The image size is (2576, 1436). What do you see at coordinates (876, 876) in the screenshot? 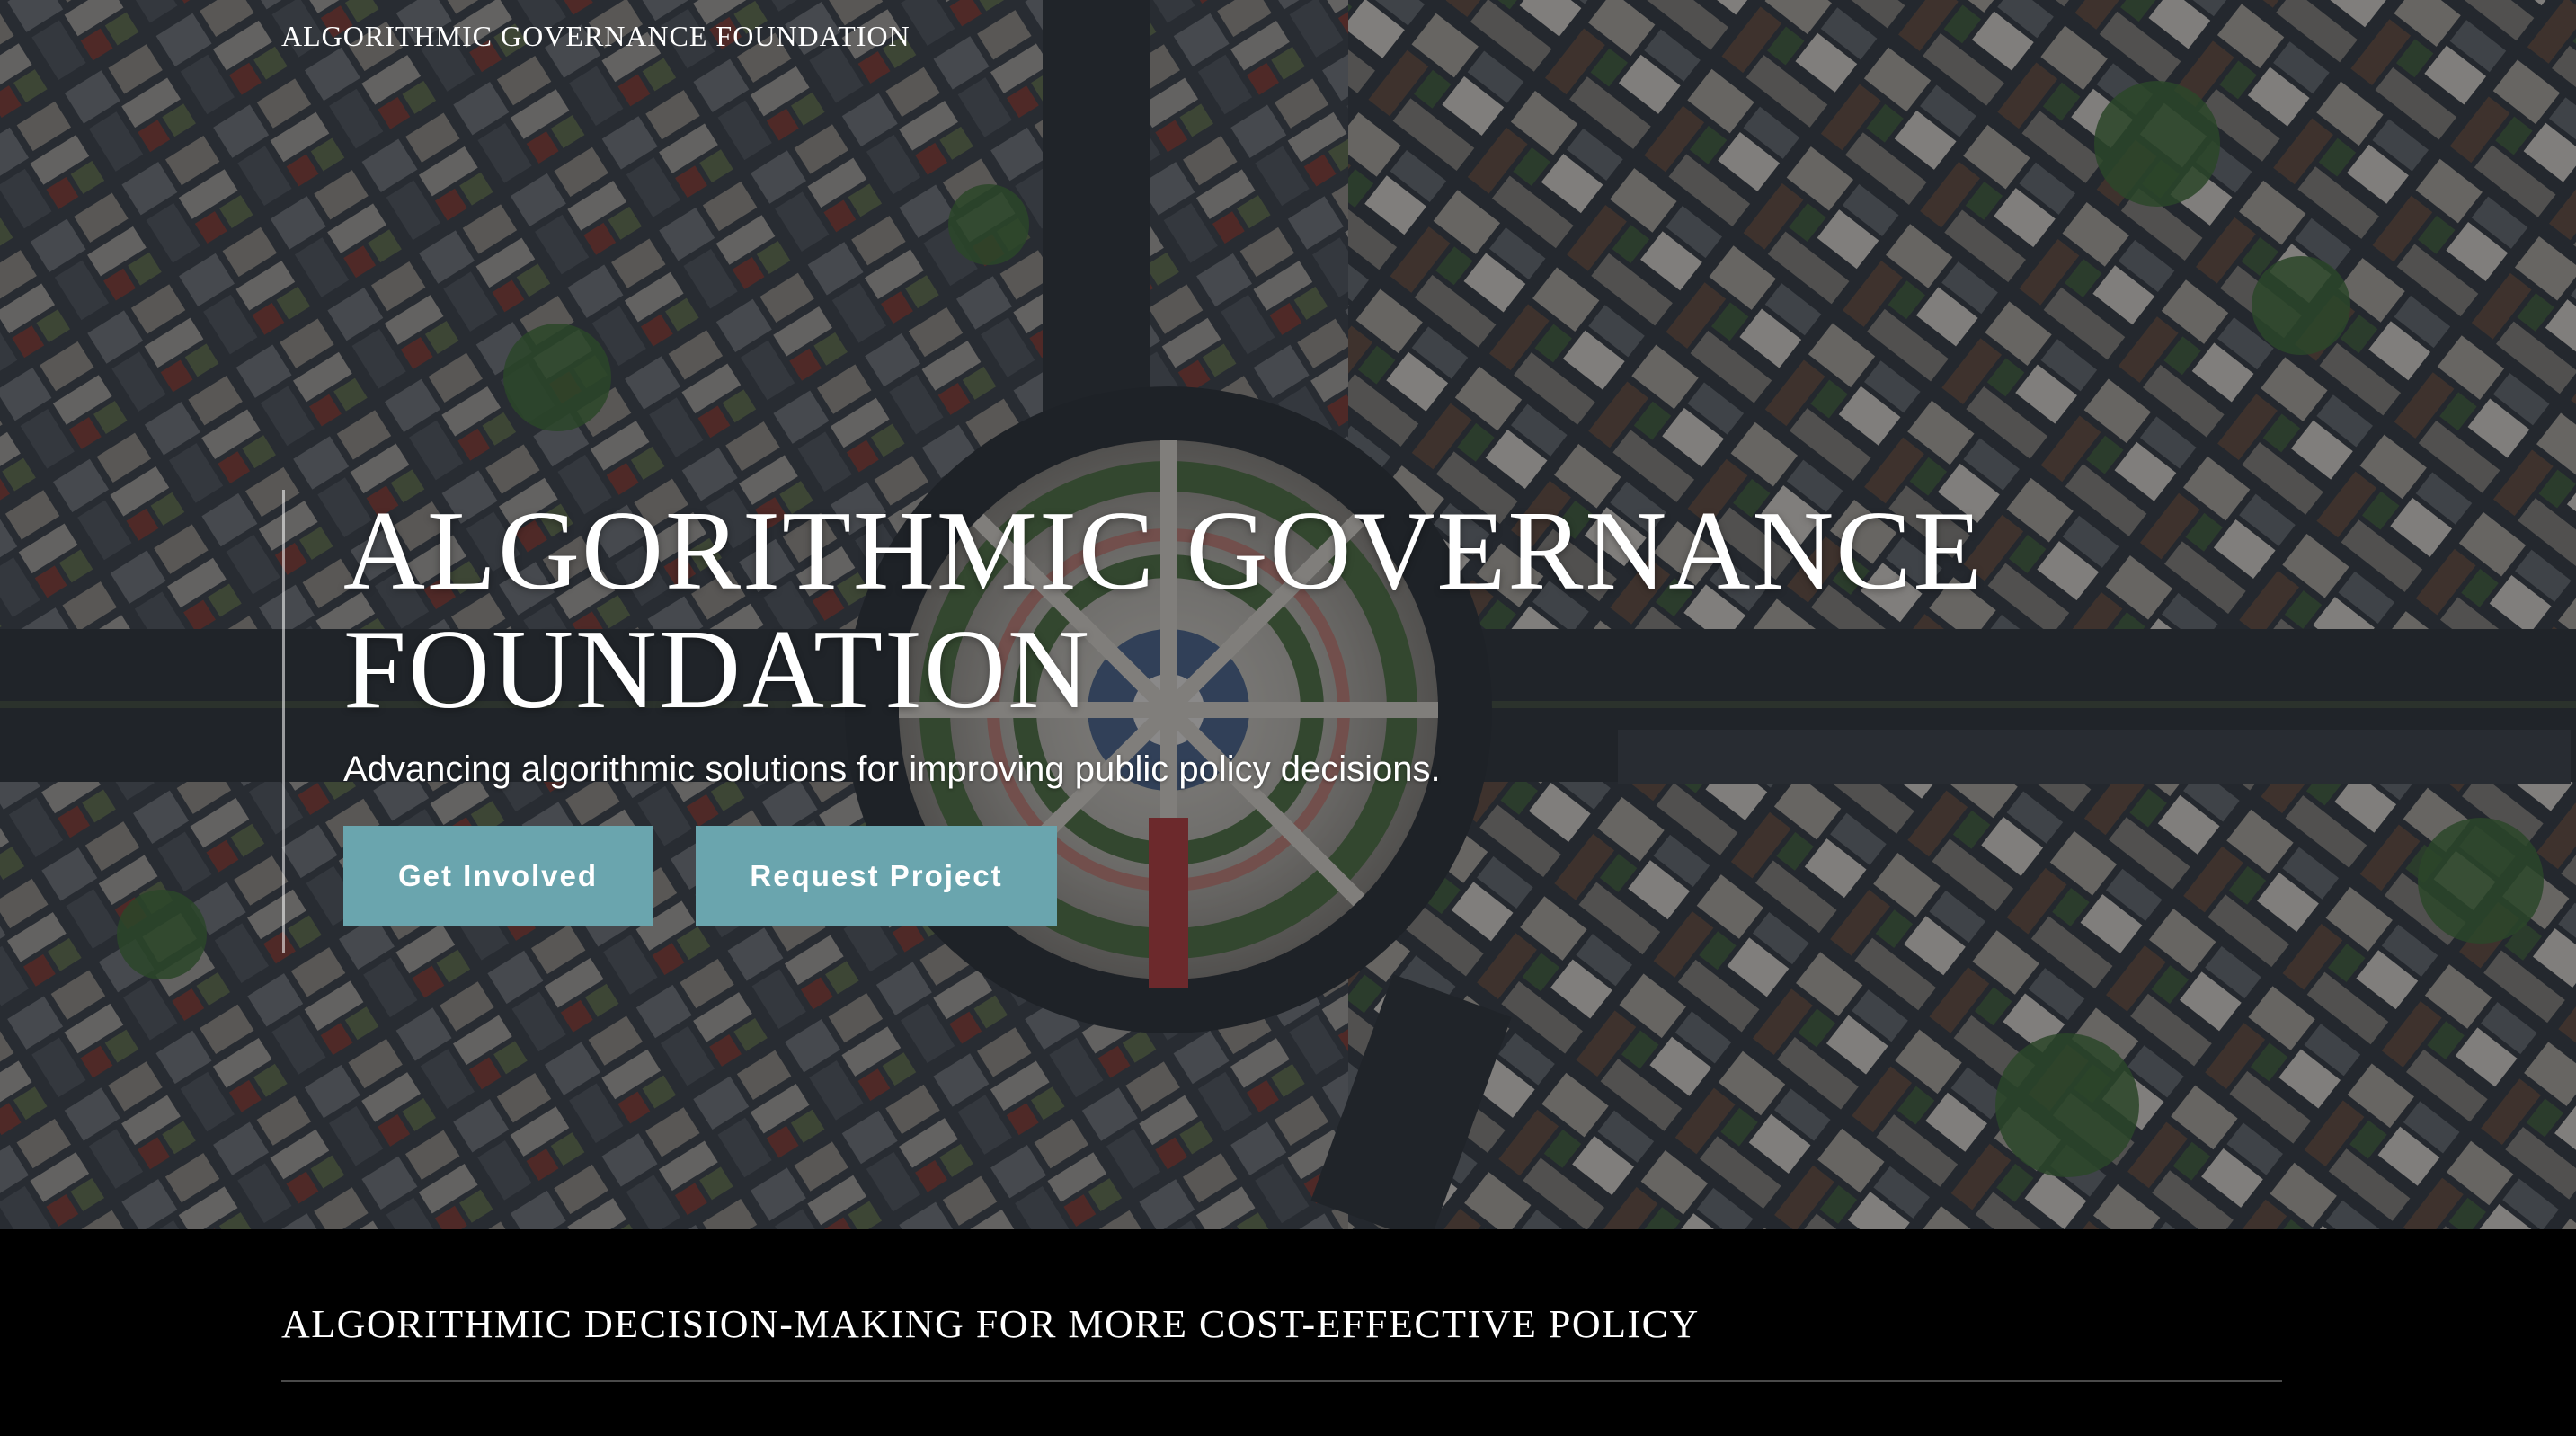
I see `request-project-button: Request Project` at bounding box center [876, 876].